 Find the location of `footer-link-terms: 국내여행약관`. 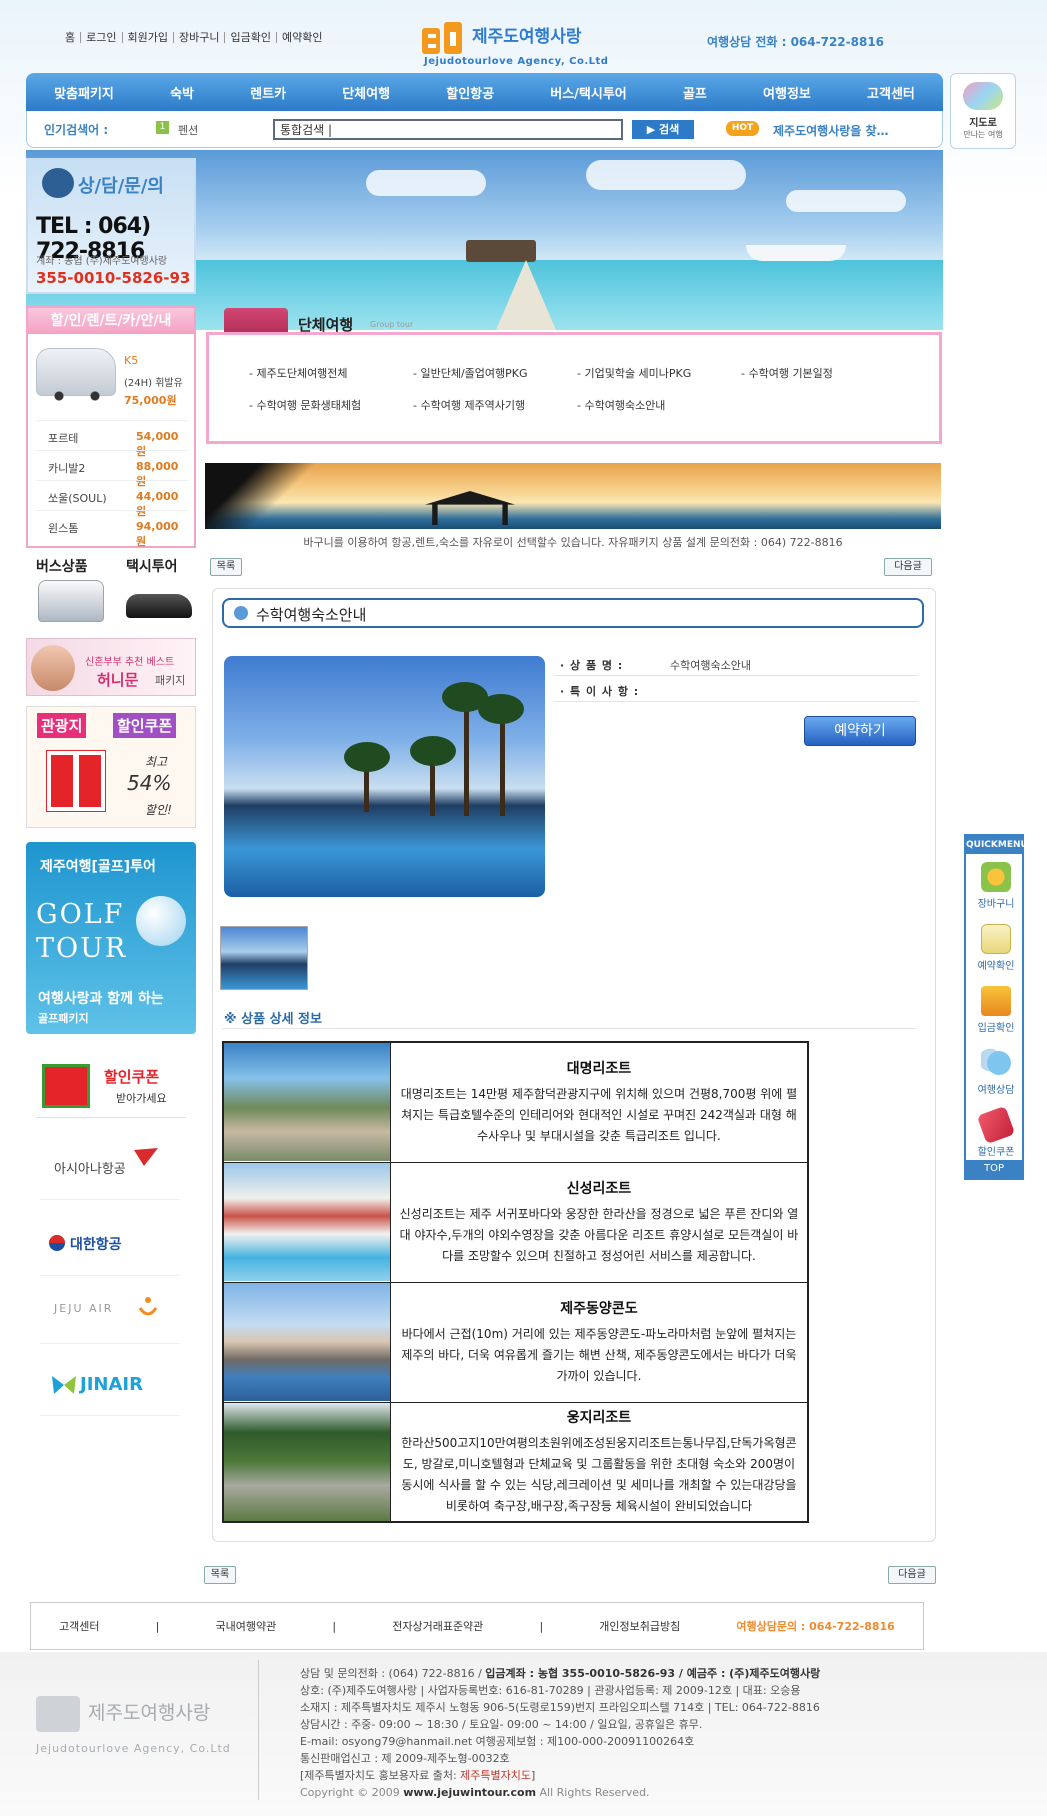

footer-link-terms: 국내여행약관 is located at coordinates (246, 1626).